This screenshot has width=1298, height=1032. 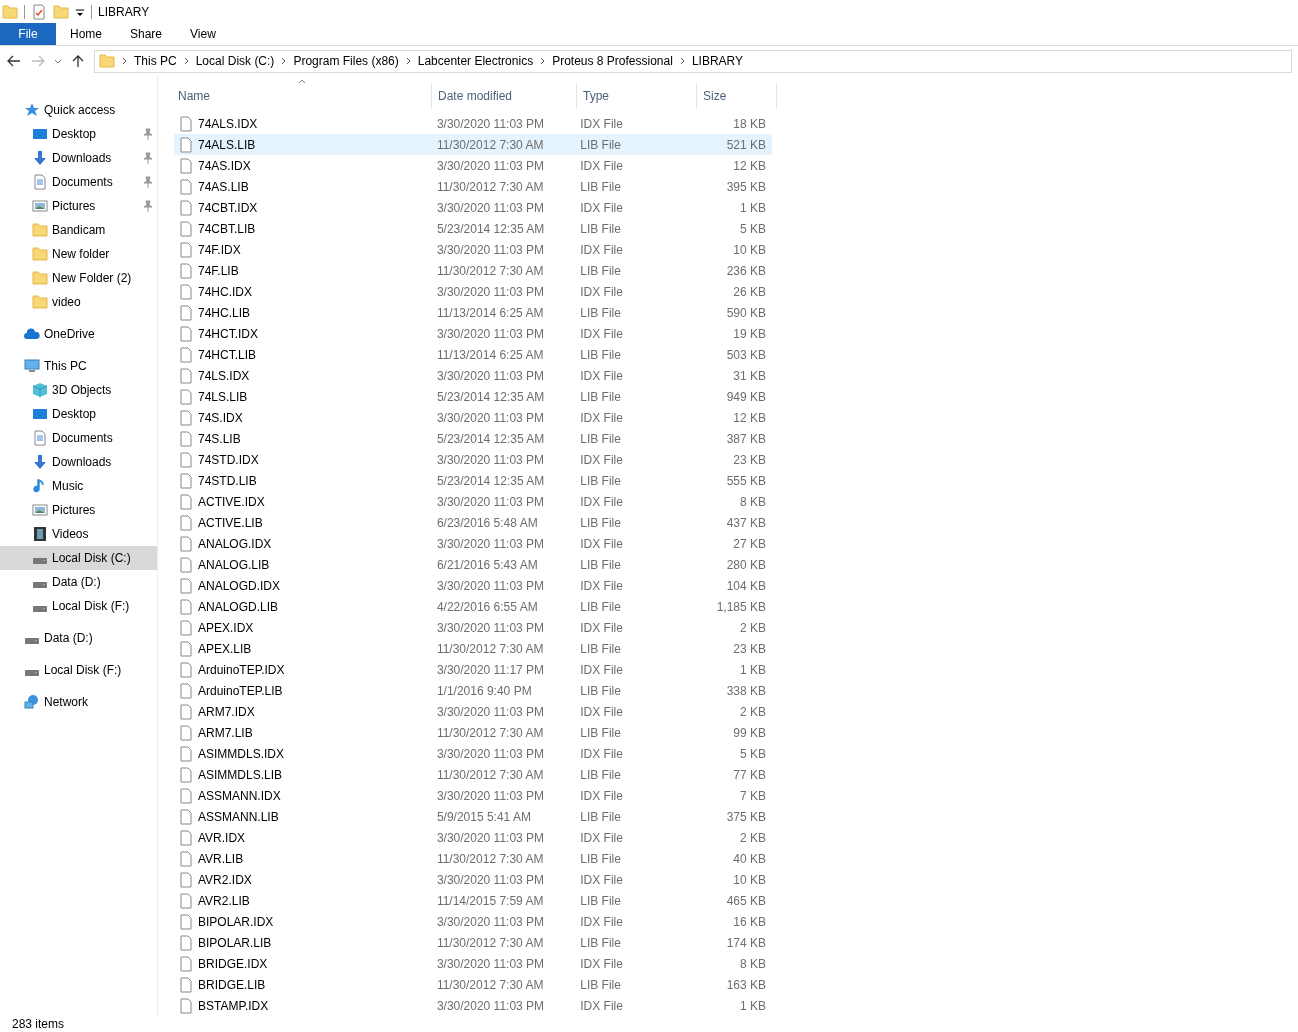 What do you see at coordinates (148, 206) in the screenshot?
I see `pin-icon` at bounding box center [148, 206].